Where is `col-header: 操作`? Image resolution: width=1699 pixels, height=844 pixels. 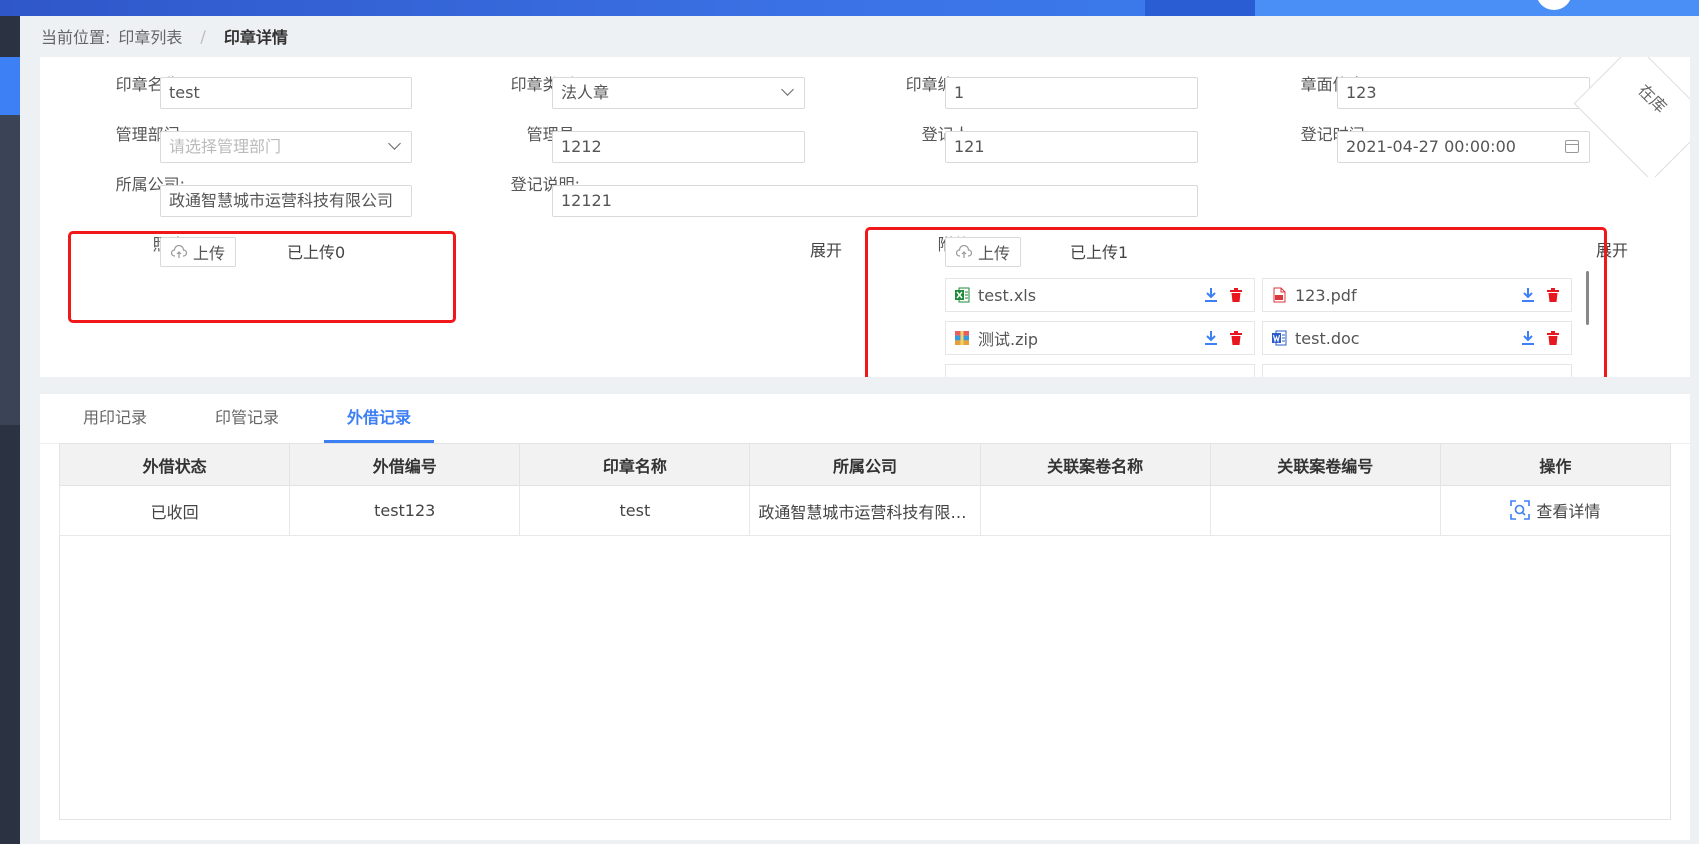 col-header: 操作 is located at coordinates (1555, 464).